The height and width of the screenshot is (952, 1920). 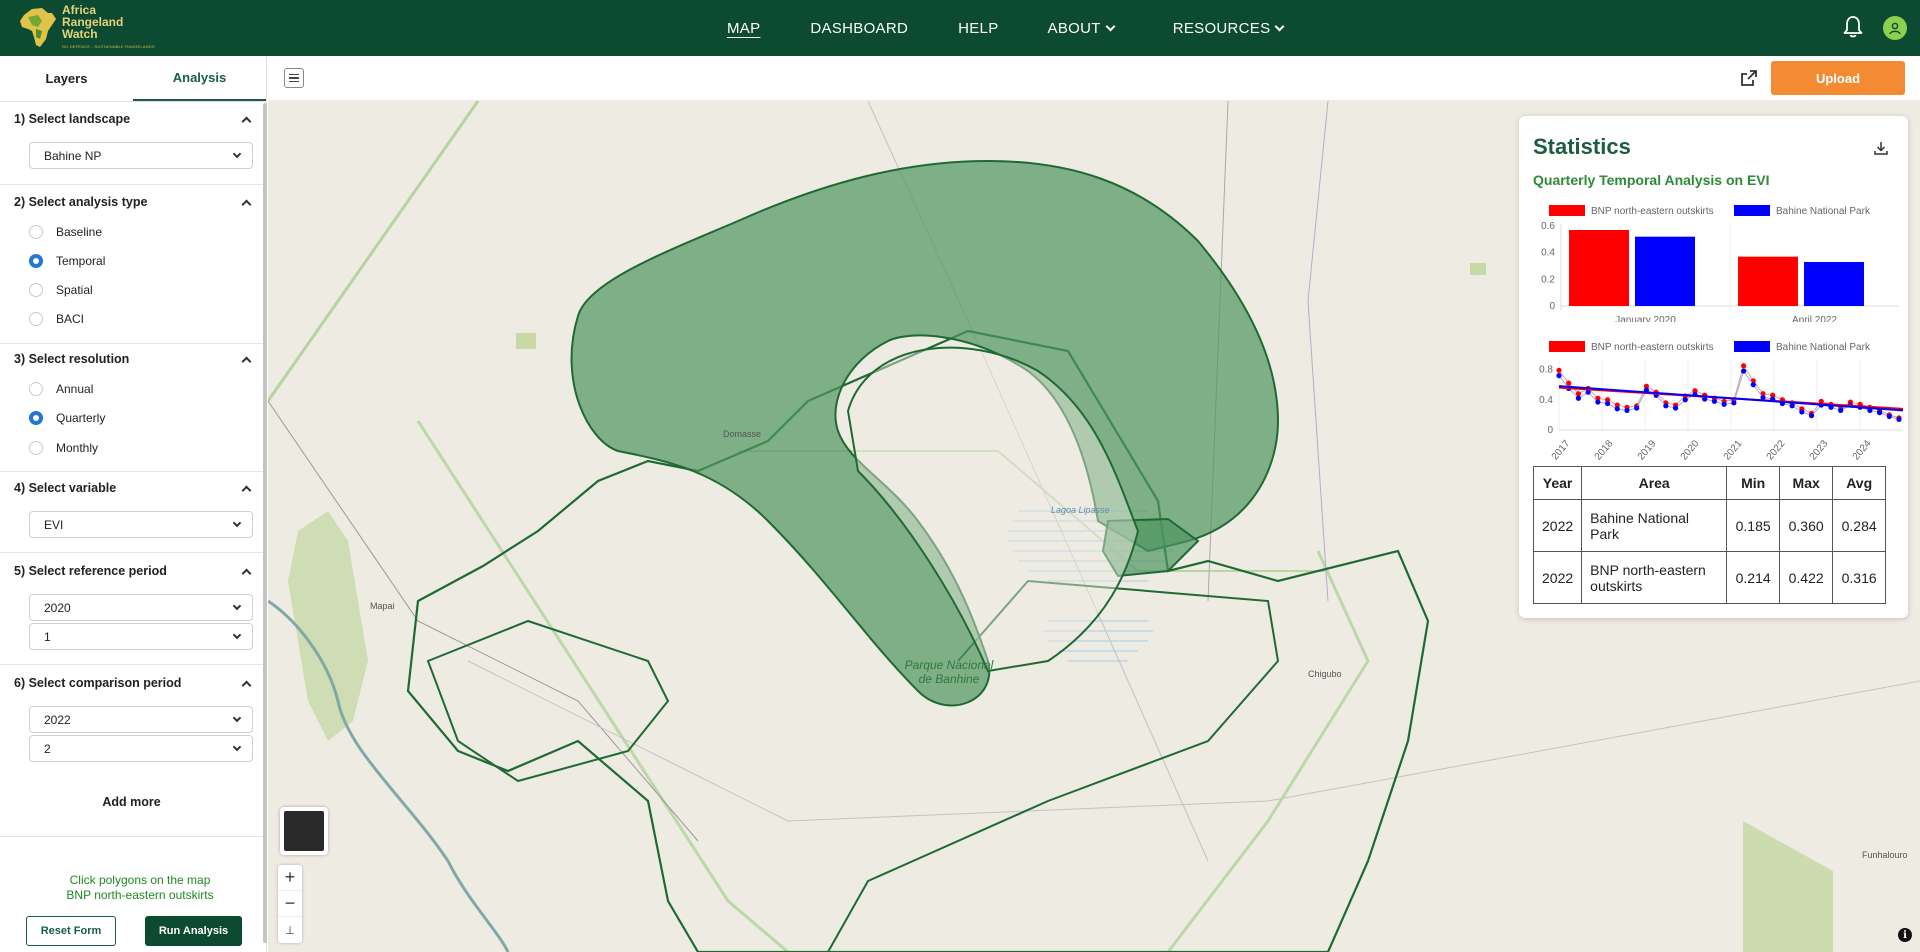 What do you see at coordinates (1557, 483) in the screenshot?
I see `table-header-cell: Year` at bounding box center [1557, 483].